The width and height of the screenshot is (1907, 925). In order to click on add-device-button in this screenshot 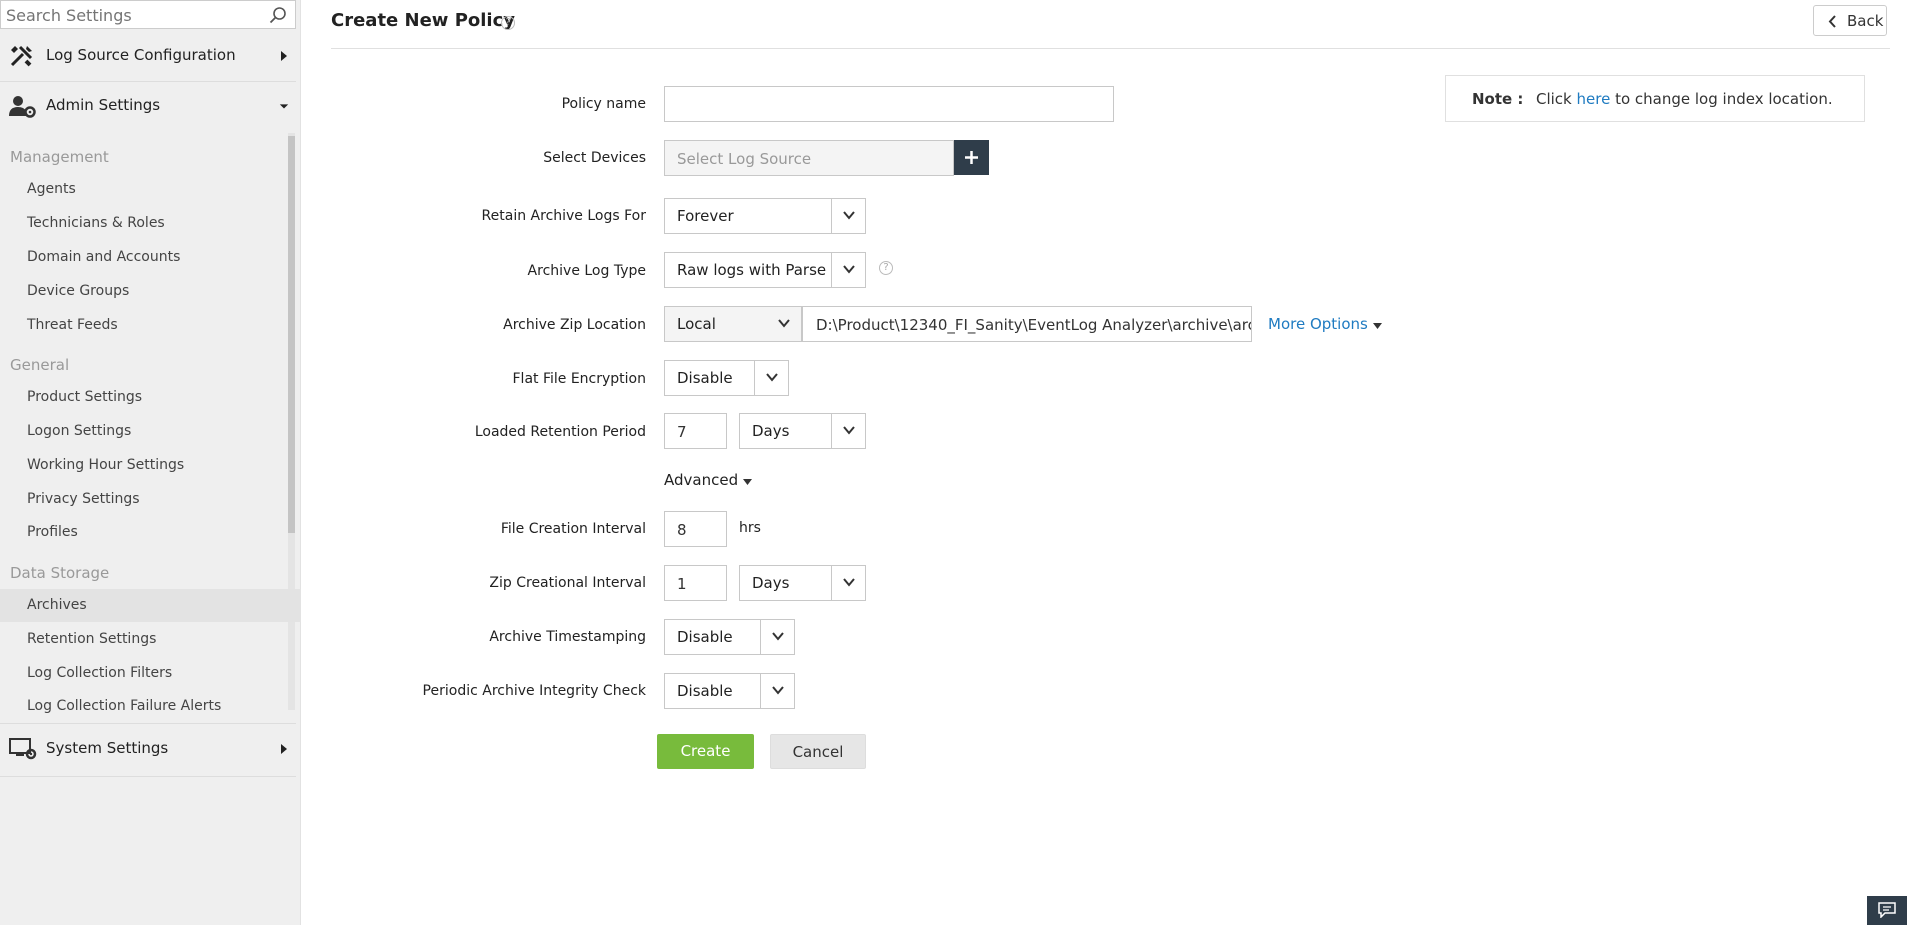, I will do `click(971, 157)`.